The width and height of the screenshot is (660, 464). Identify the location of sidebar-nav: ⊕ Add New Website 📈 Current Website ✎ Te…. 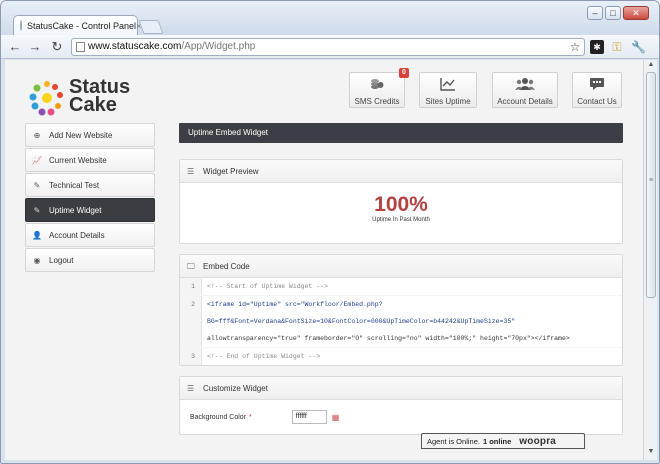
(90, 198).